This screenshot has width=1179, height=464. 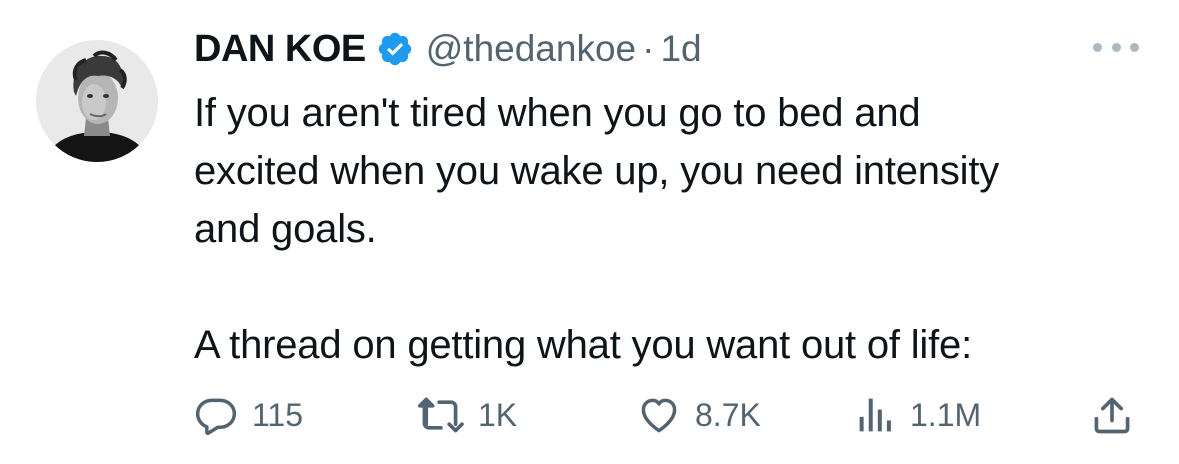 I want to click on retweet-count: 1K, so click(x=498, y=414).